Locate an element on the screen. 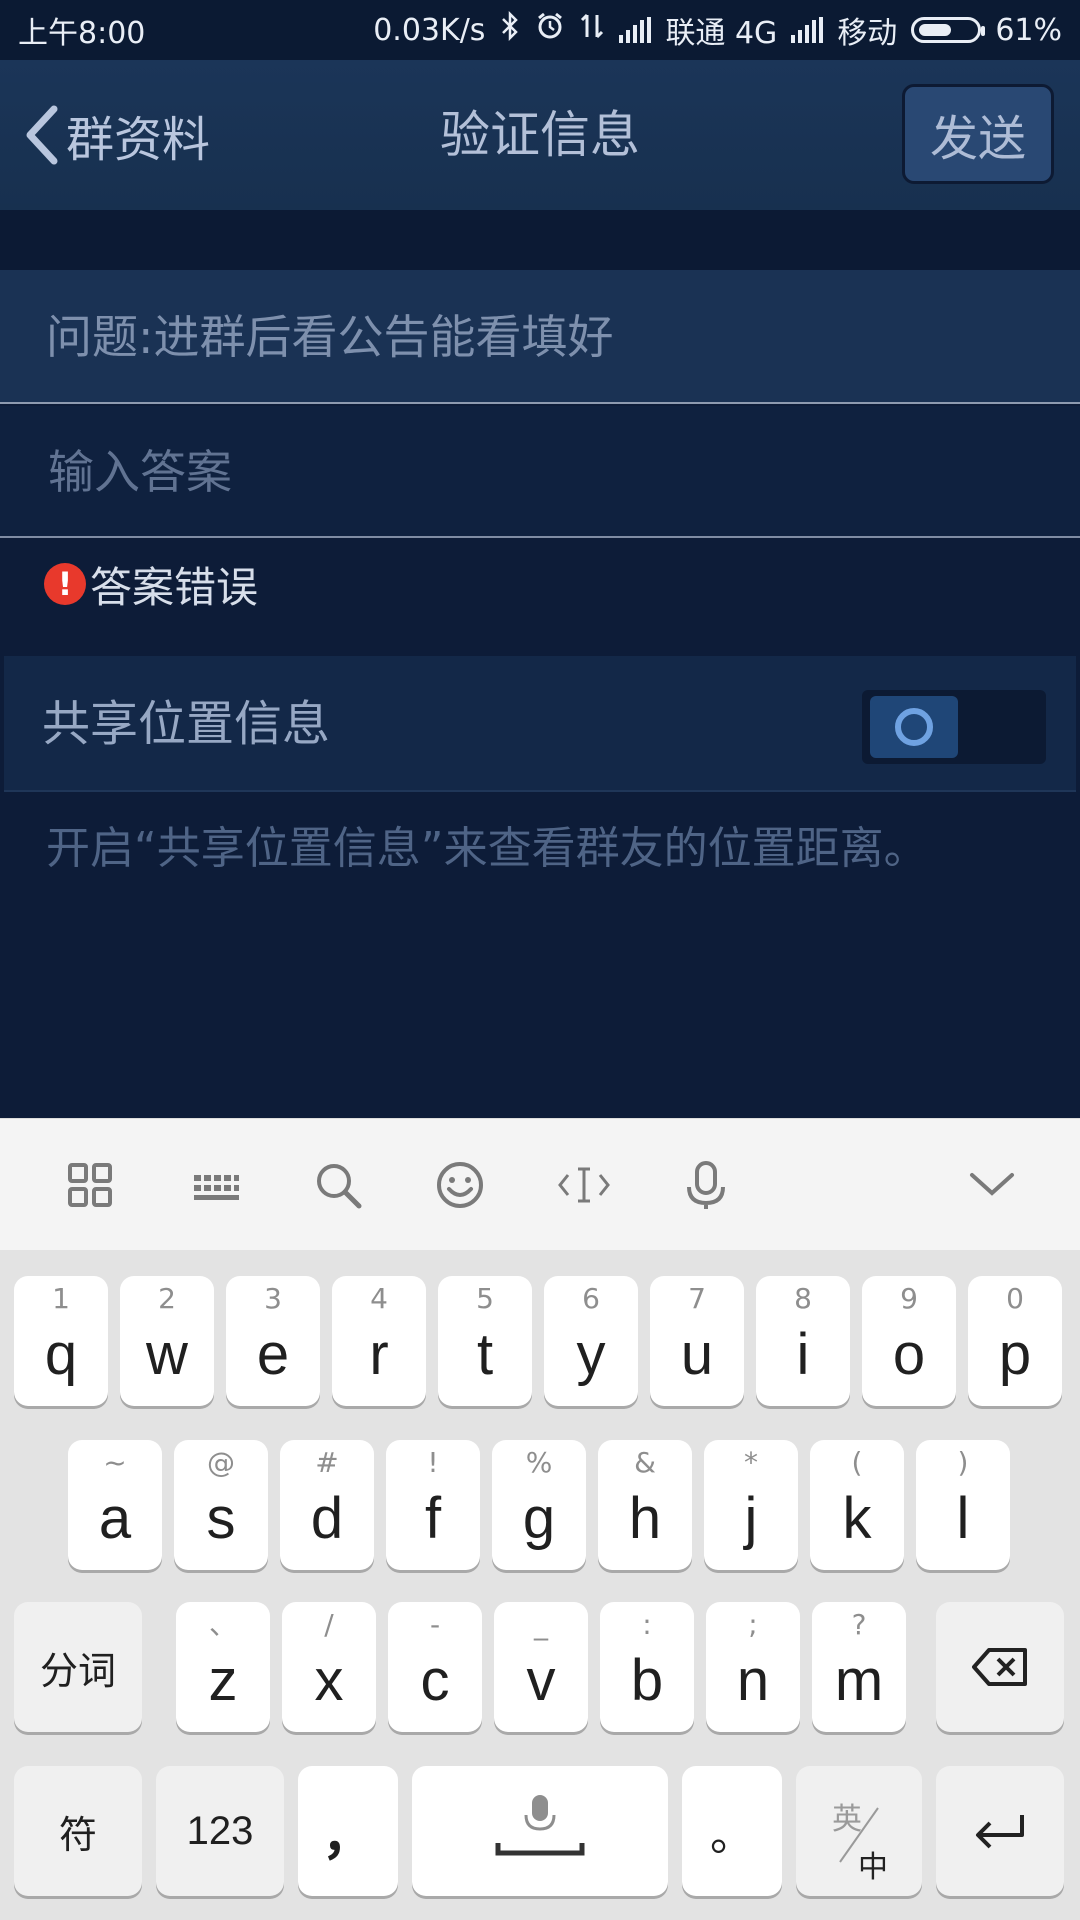 Image resolution: width=1080 pixels, height=1920 pixels. key-c: -c is located at coordinates (435, 1667).